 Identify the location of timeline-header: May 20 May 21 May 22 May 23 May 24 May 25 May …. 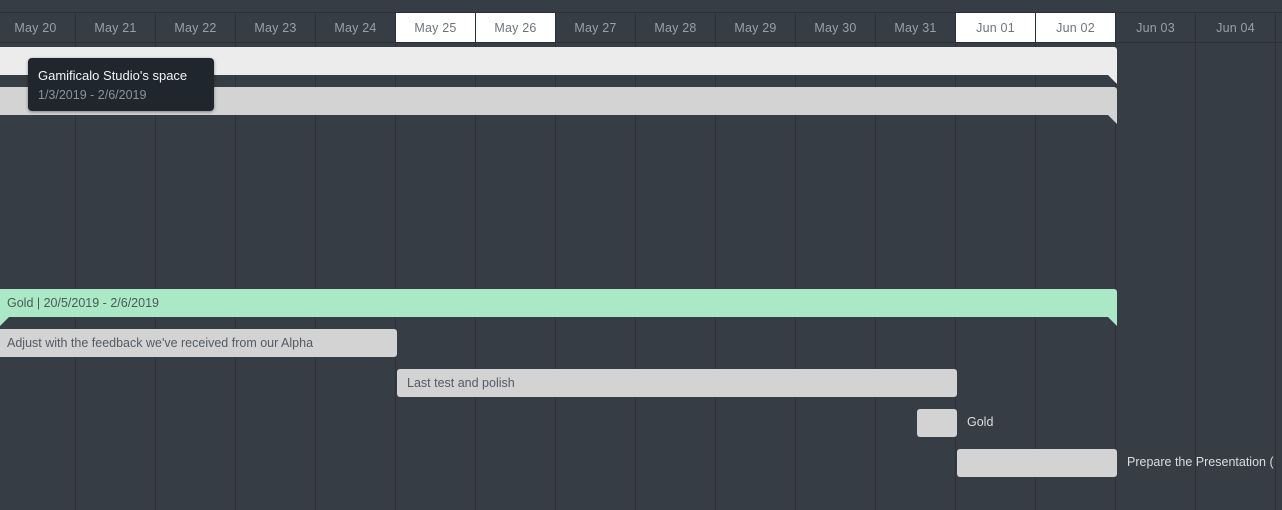
(641, 27).